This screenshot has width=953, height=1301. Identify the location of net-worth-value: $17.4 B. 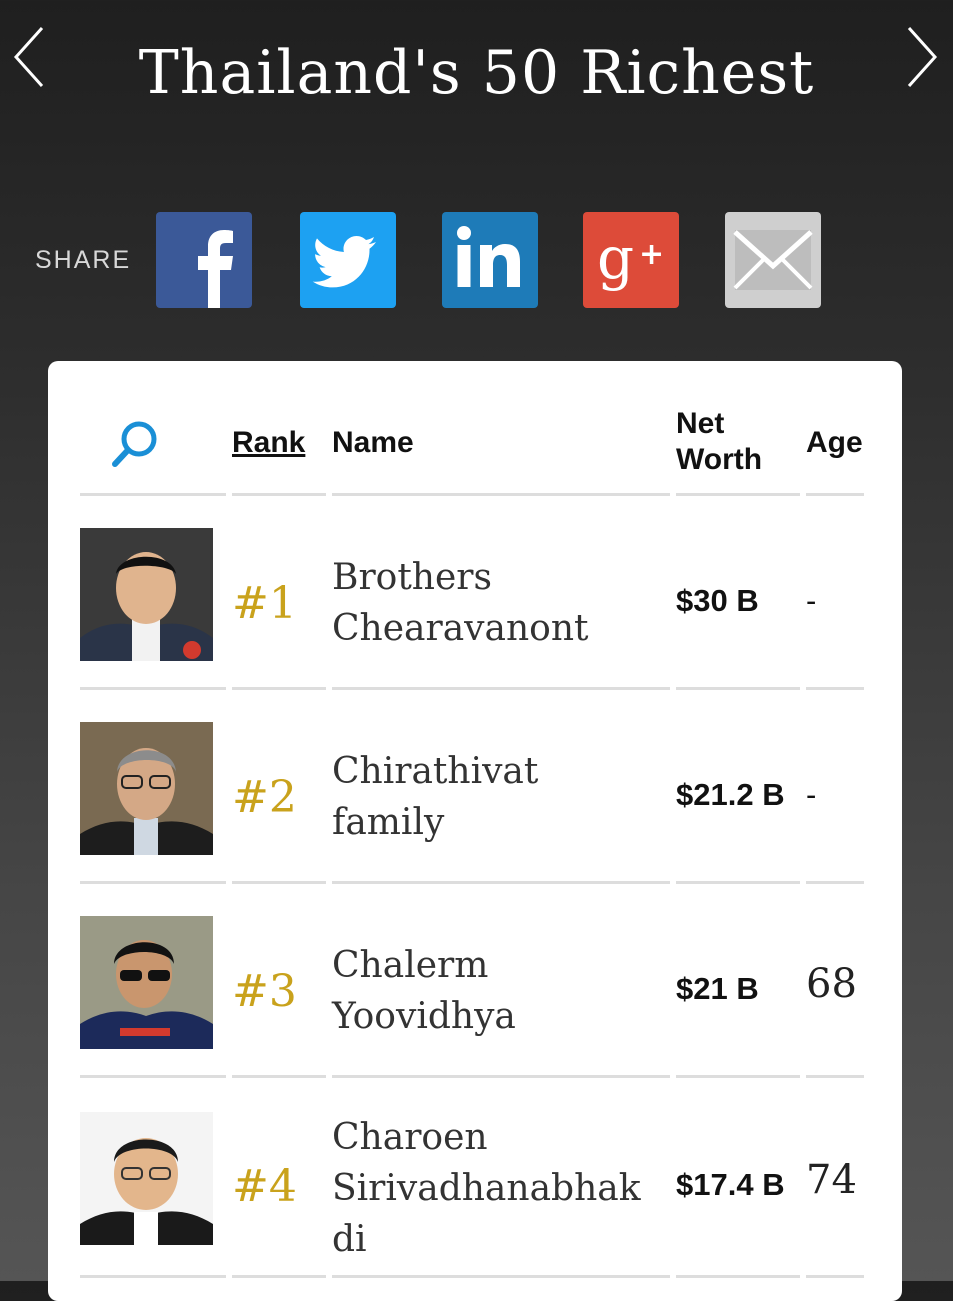
(730, 1184).